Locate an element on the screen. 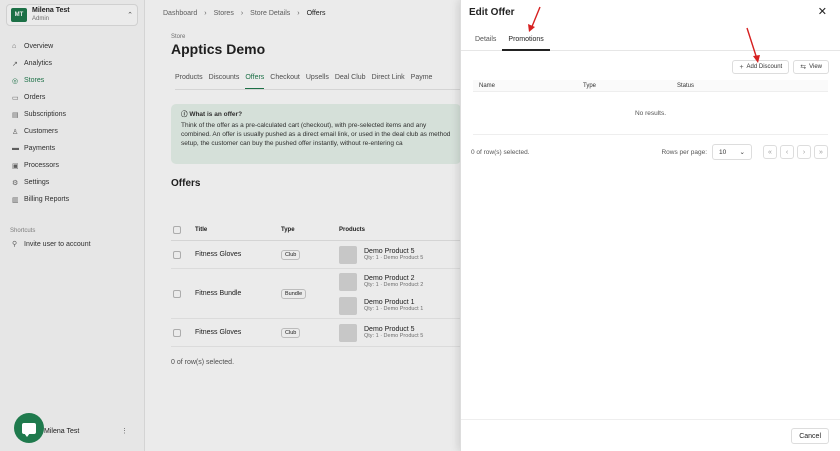 The width and height of the screenshot is (840, 451). sheet-tabs: Details Promotions is located at coordinates (650, 41).